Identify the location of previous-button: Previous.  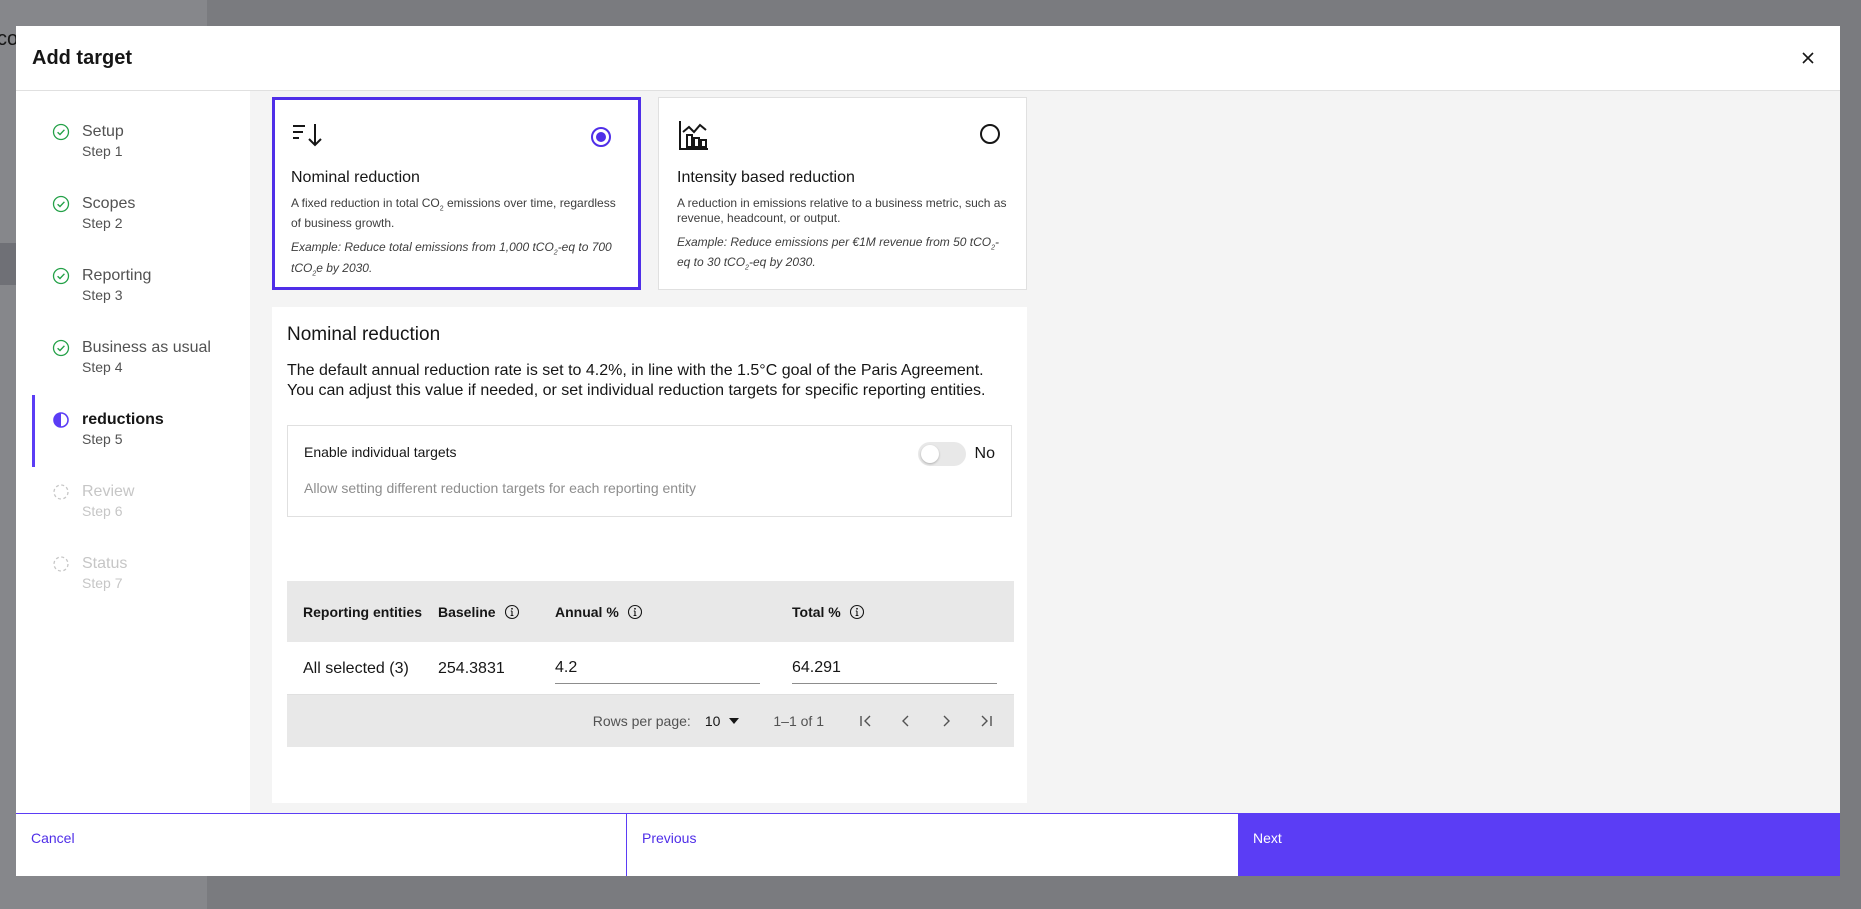
(932, 845).